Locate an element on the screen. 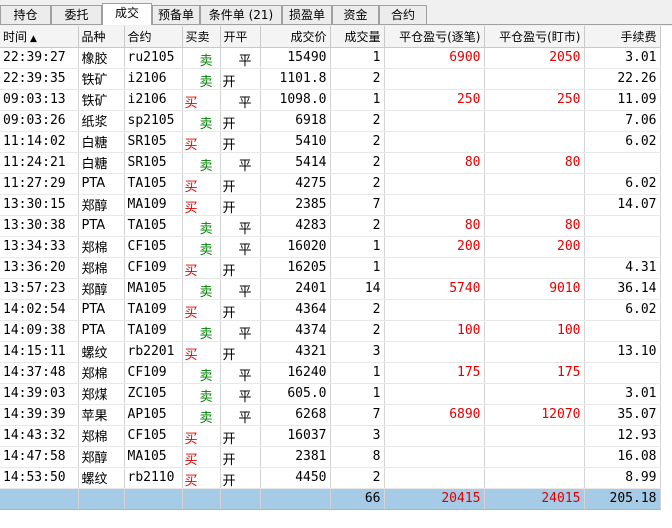 This screenshot has height=528, width=672. price-cell: 2381 is located at coordinates (295, 457).